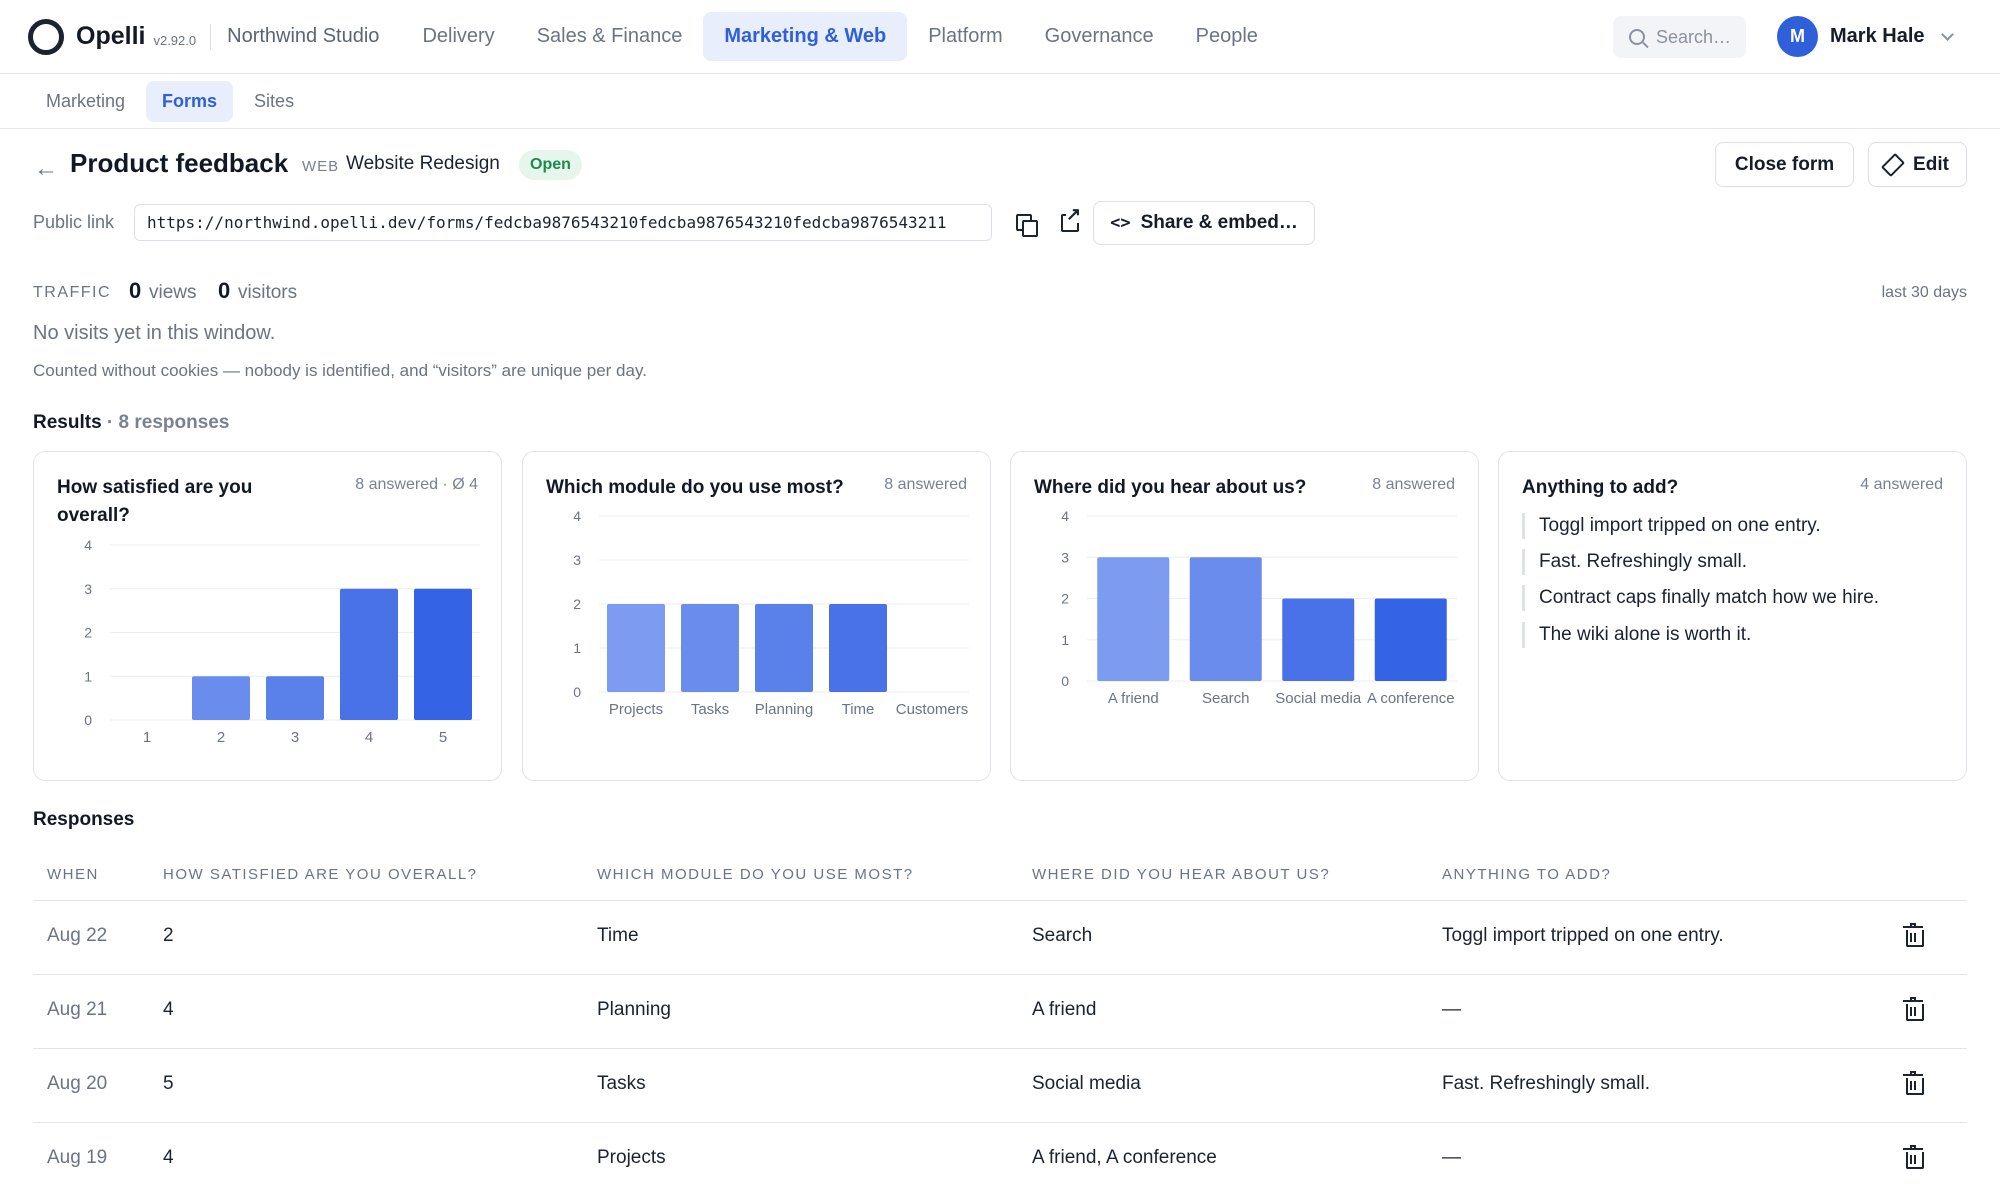  What do you see at coordinates (805, 36) in the screenshot?
I see `nav-item-marketing-web: Marketing & Web` at bounding box center [805, 36].